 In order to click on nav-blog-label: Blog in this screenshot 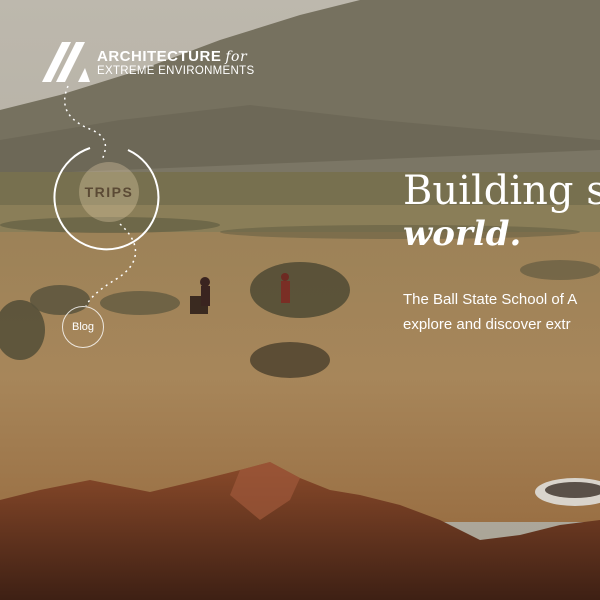, I will do `click(83, 327)`.